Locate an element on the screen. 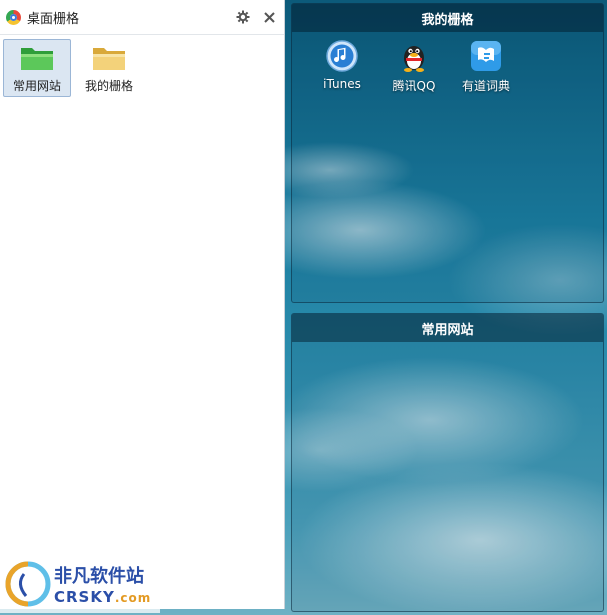  folder-item-common-sites: 常用网站 is located at coordinates (37, 68).